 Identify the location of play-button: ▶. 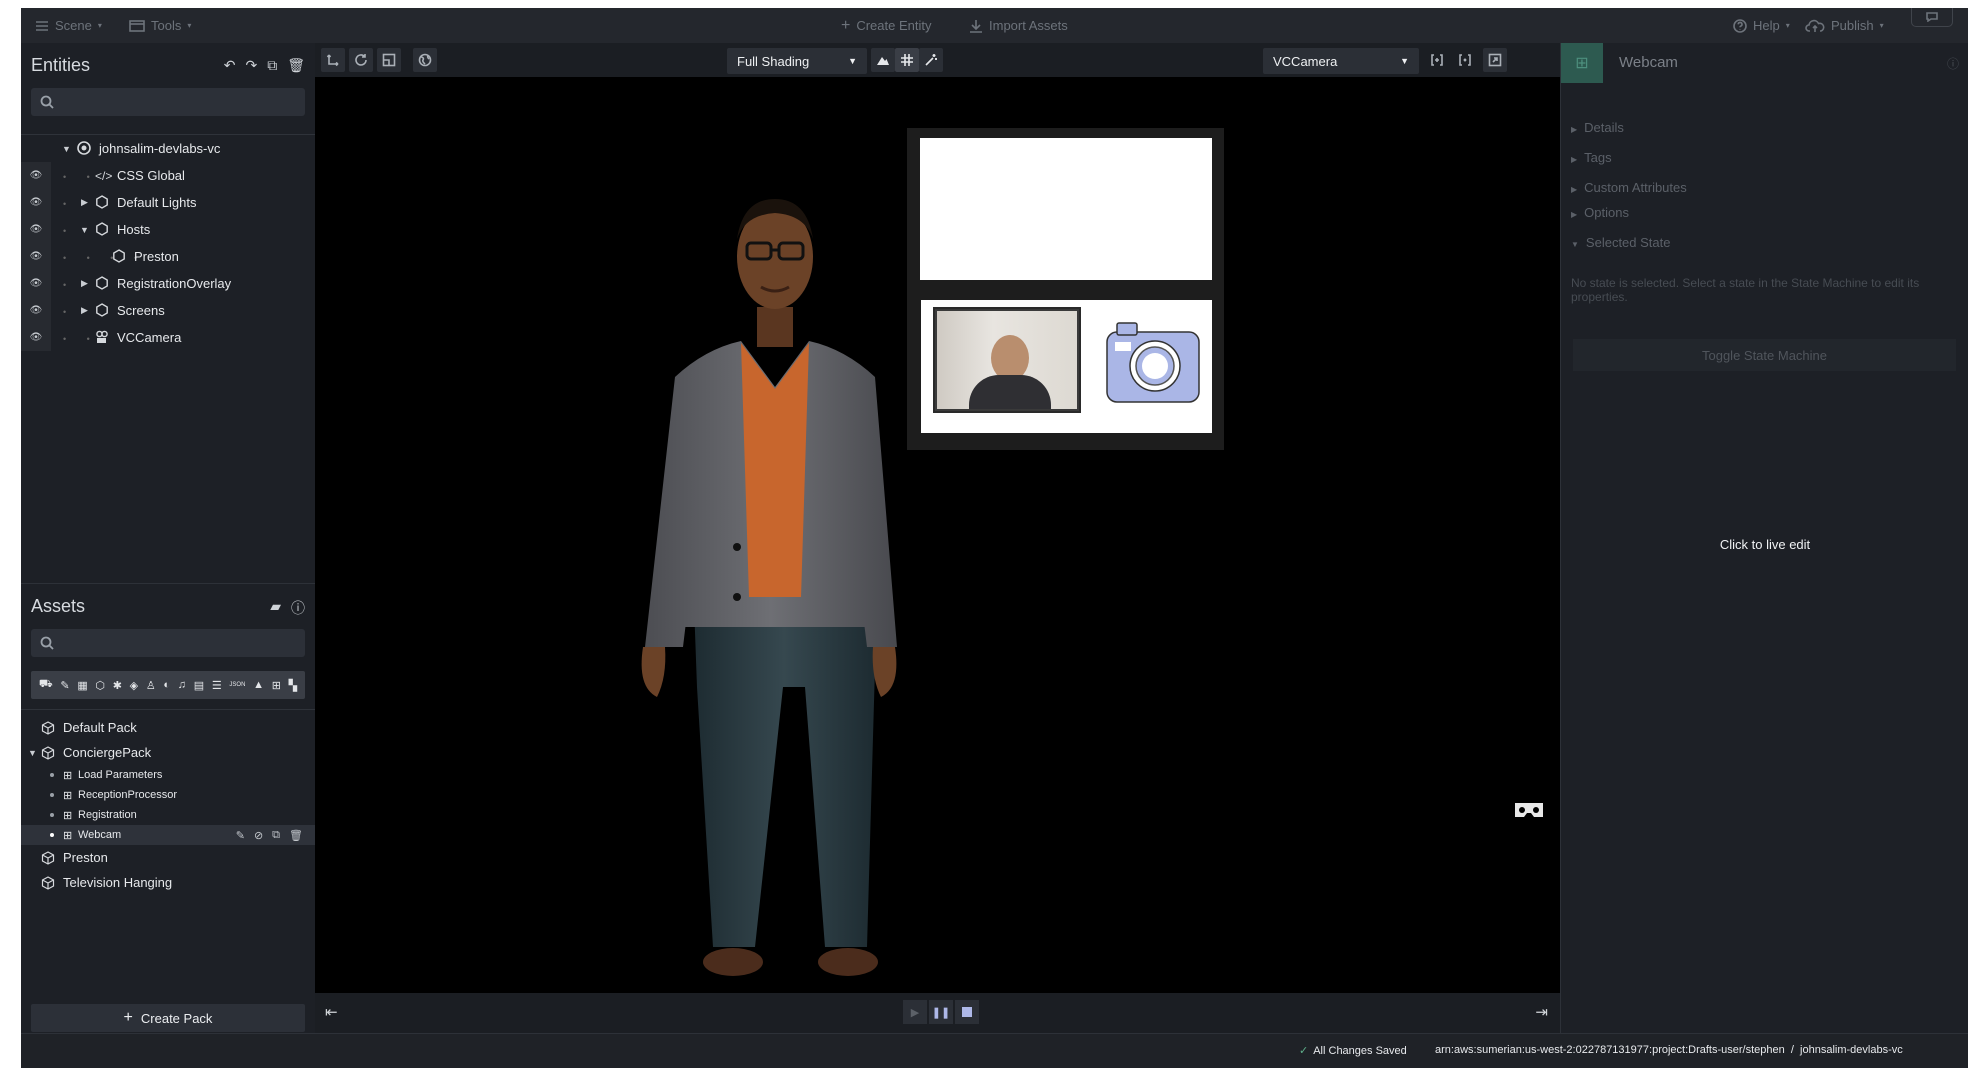
(915, 1012).